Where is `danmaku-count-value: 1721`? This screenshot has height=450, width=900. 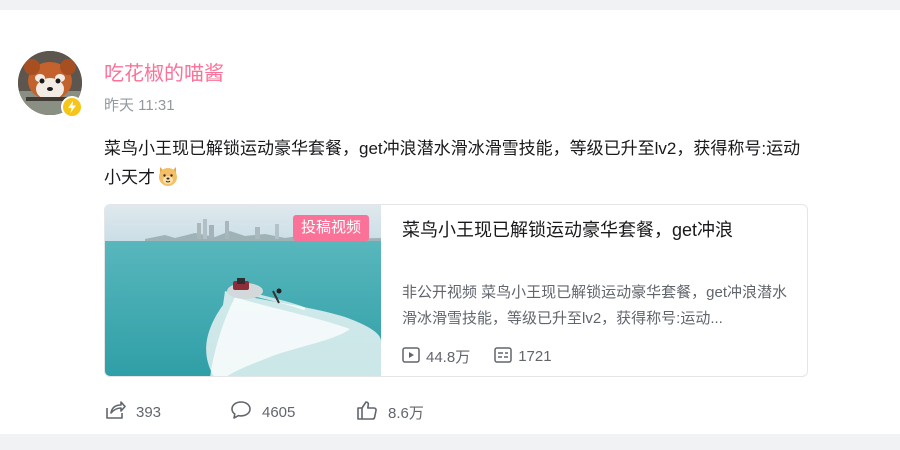
danmaku-count-value: 1721 is located at coordinates (535, 356).